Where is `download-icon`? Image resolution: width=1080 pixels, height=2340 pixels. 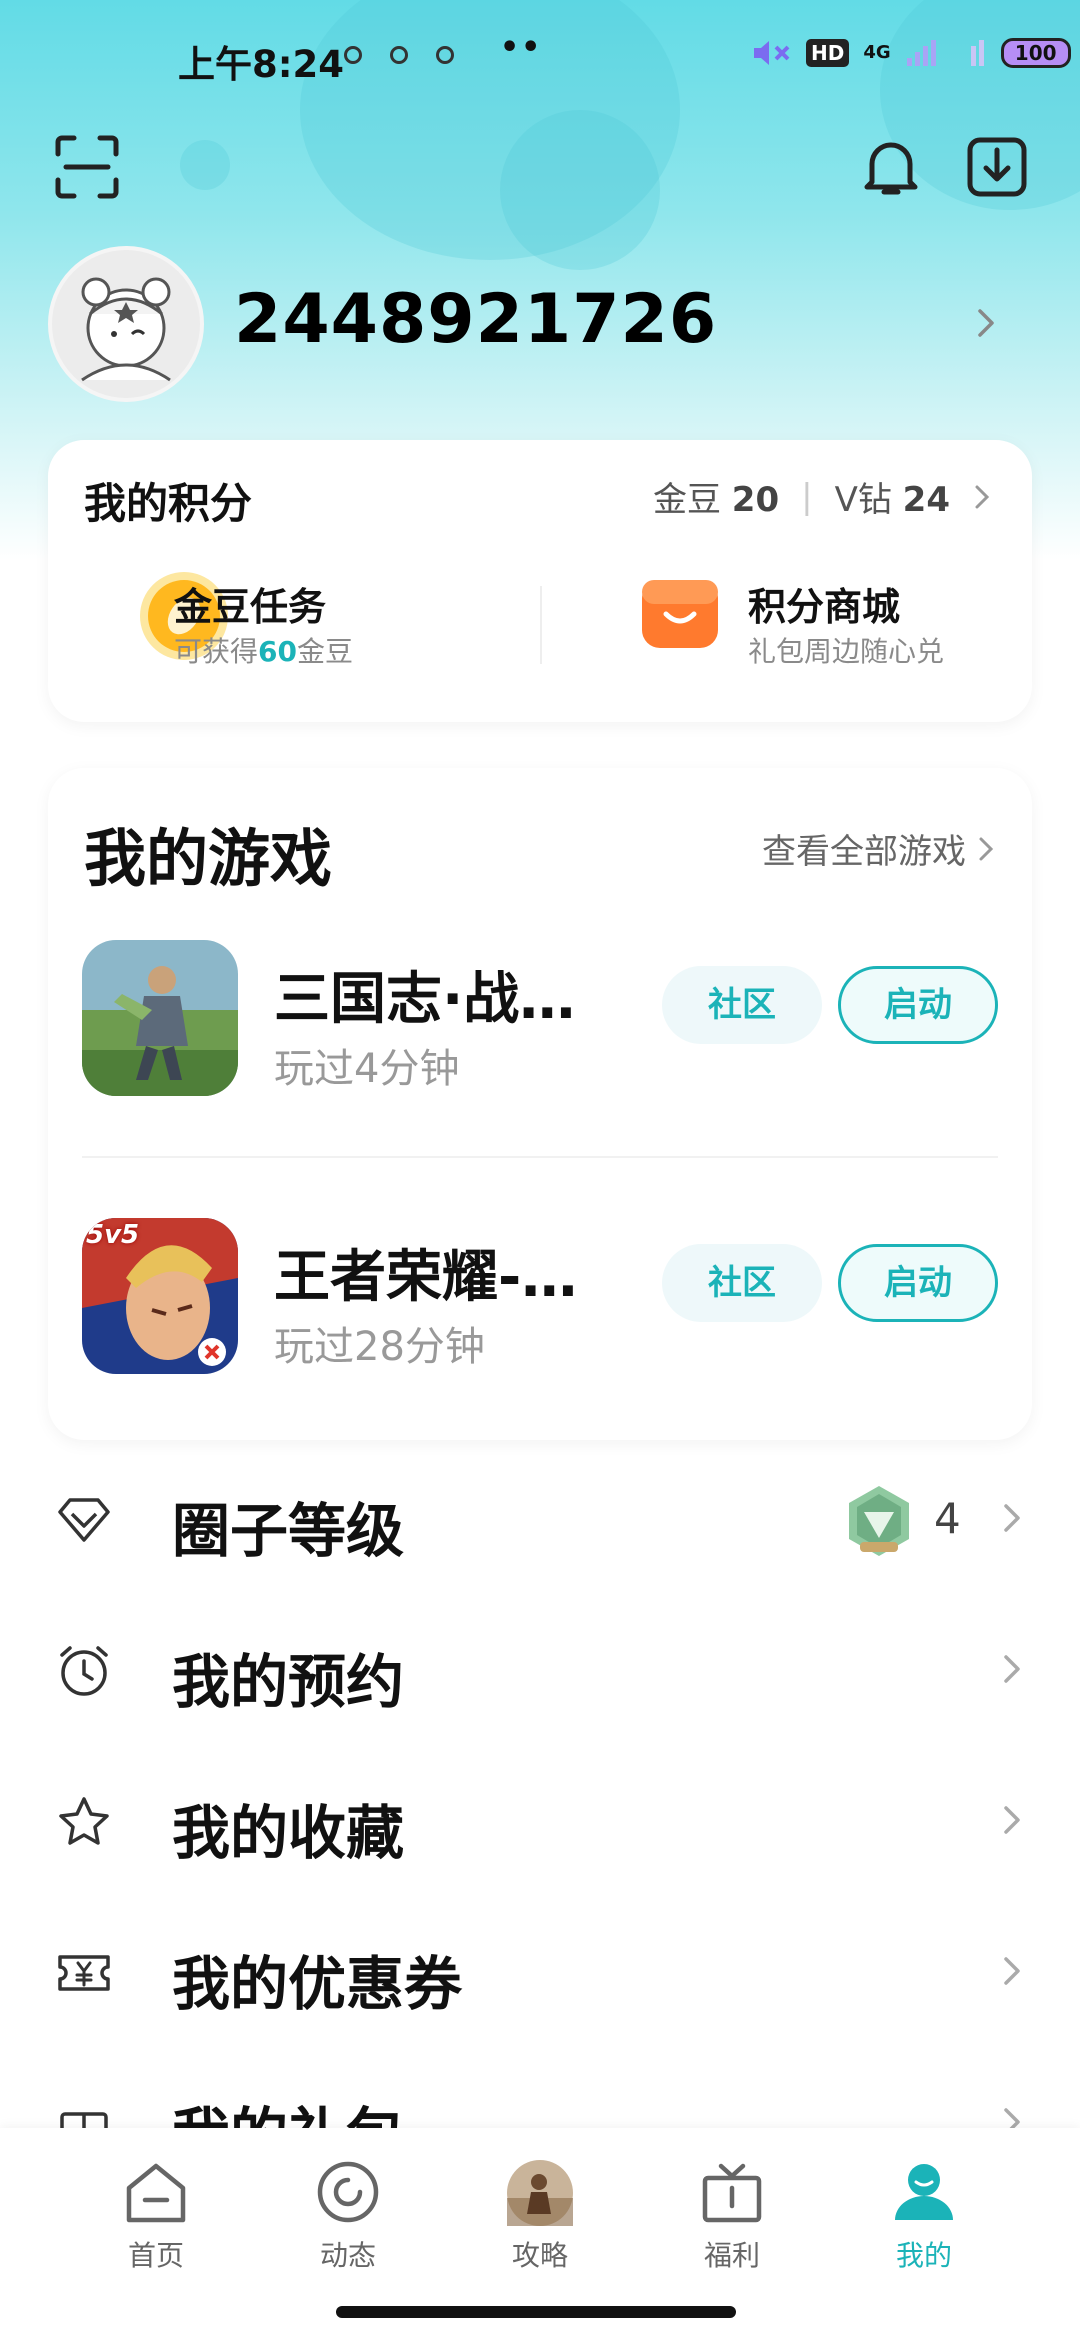
download-icon is located at coordinates (997, 167).